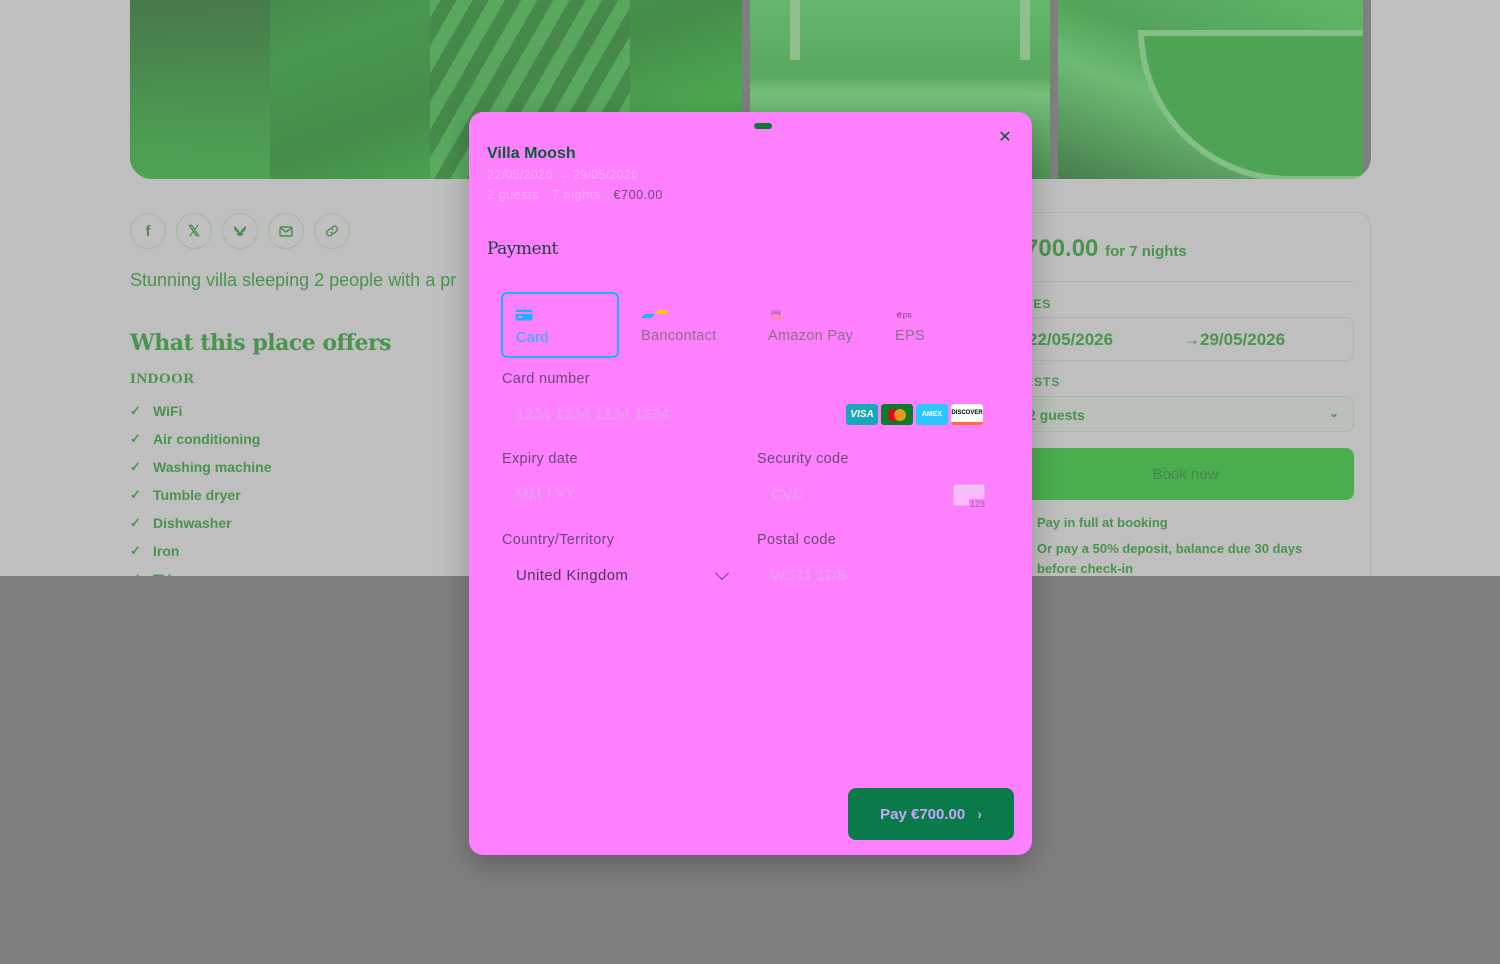  What do you see at coordinates (897, 414) in the screenshot?
I see `mastercard-icon` at bounding box center [897, 414].